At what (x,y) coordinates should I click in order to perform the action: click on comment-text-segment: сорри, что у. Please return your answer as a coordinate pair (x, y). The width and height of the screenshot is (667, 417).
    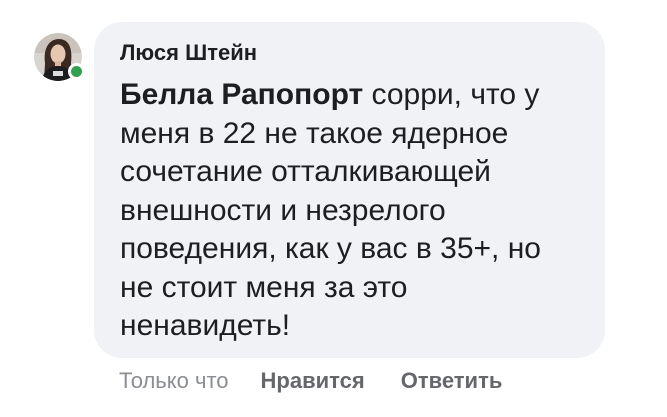
    Looking at the image, I should click on (451, 94).